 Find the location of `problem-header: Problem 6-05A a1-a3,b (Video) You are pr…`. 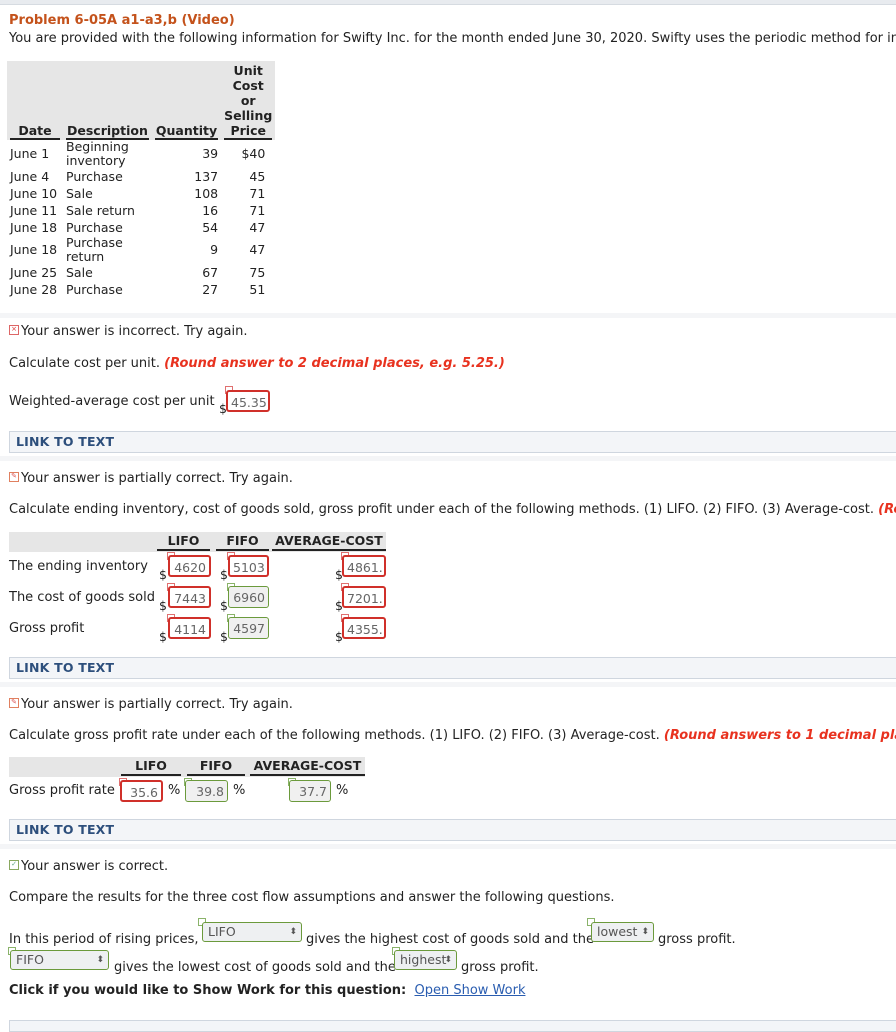

problem-header: Problem 6-05A a1-a3,b (Video) You are pr… is located at coordinates (452, 30).